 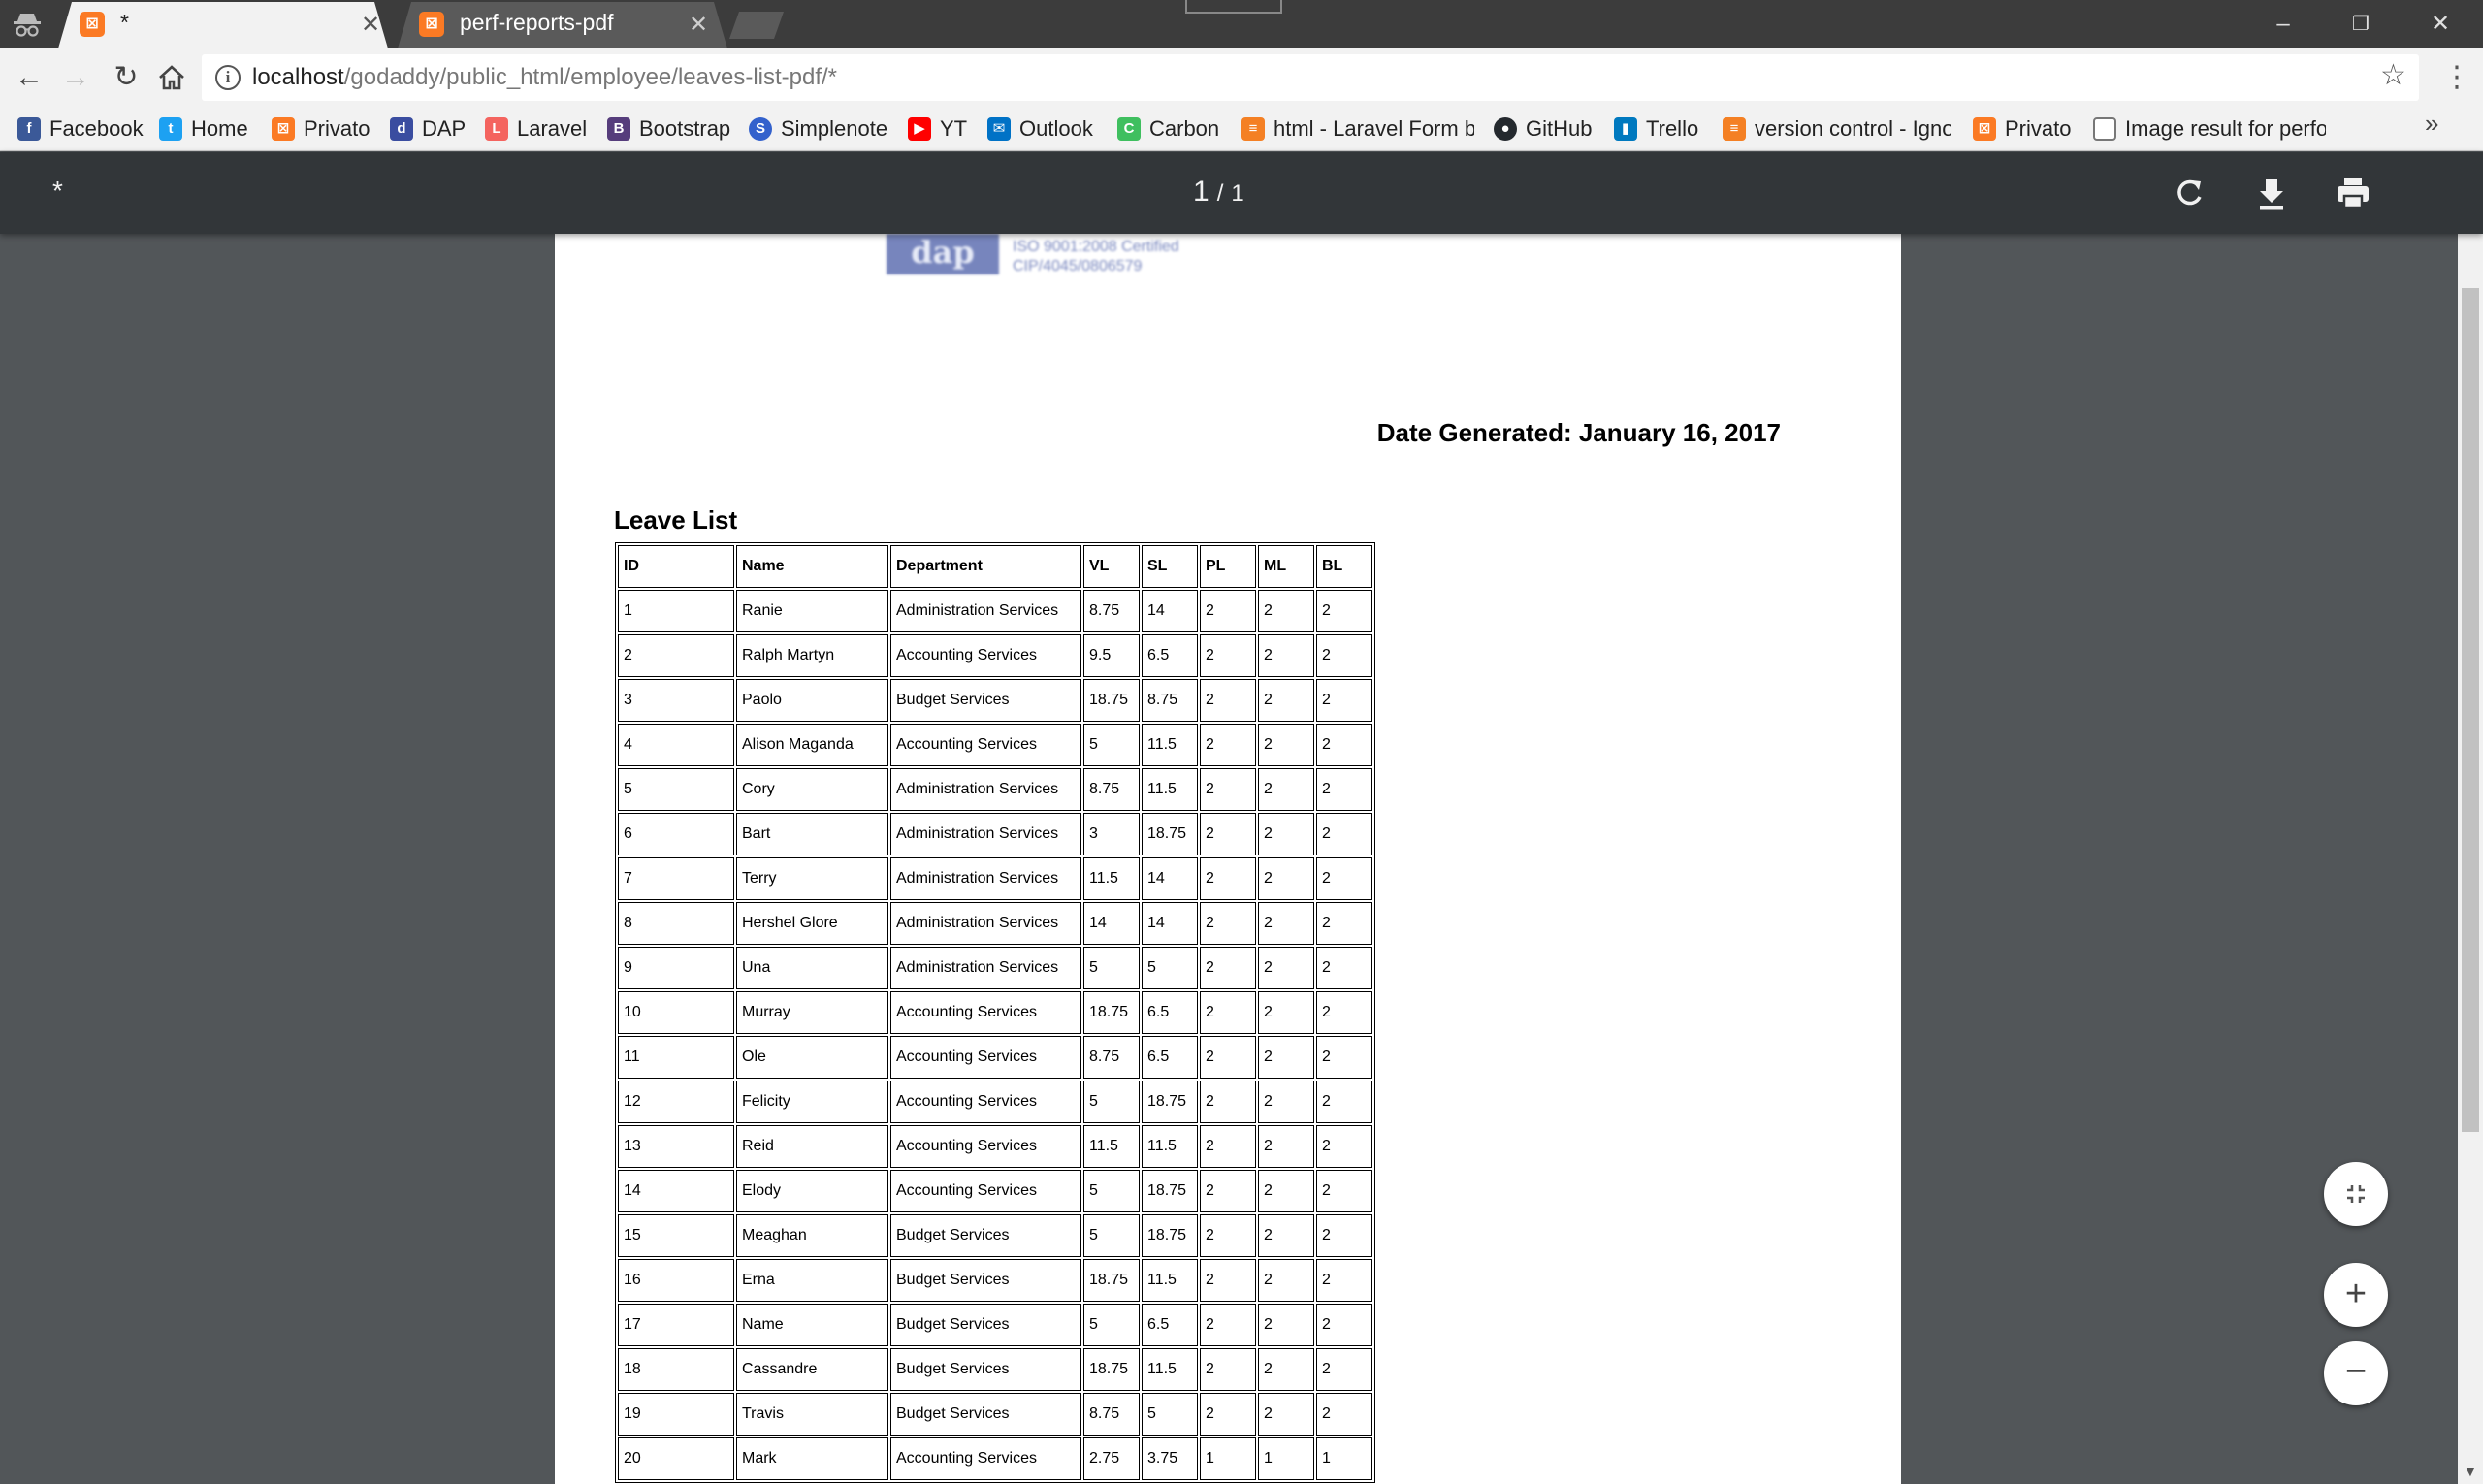 I want to click on new-tab-button, so click(x=757, y=25).